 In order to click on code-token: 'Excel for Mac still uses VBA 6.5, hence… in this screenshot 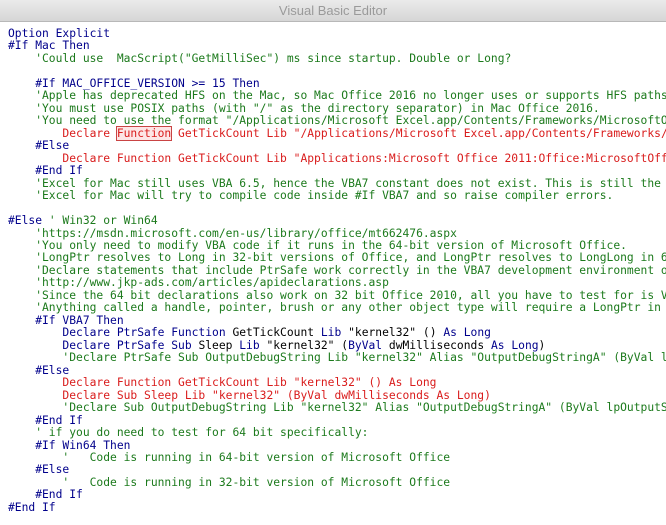, I will do `click(348, 183)`.